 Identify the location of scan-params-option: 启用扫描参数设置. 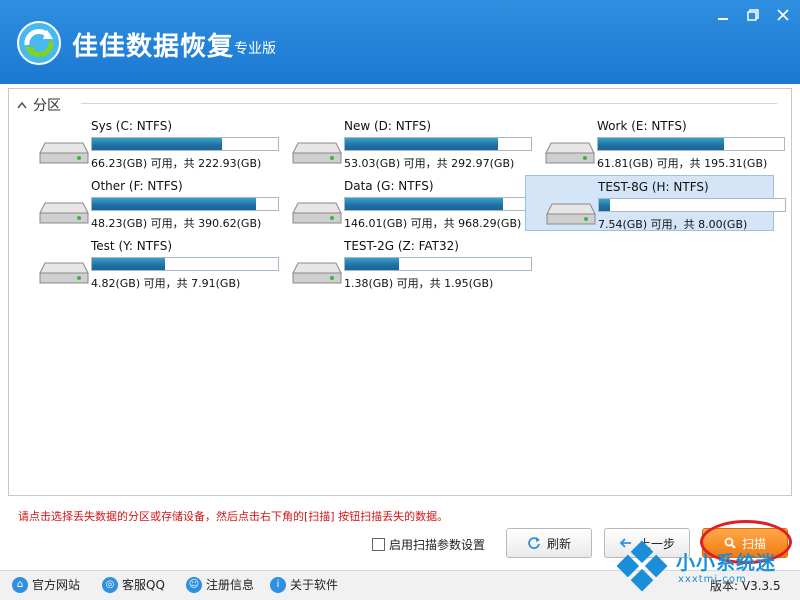
(428, 544).